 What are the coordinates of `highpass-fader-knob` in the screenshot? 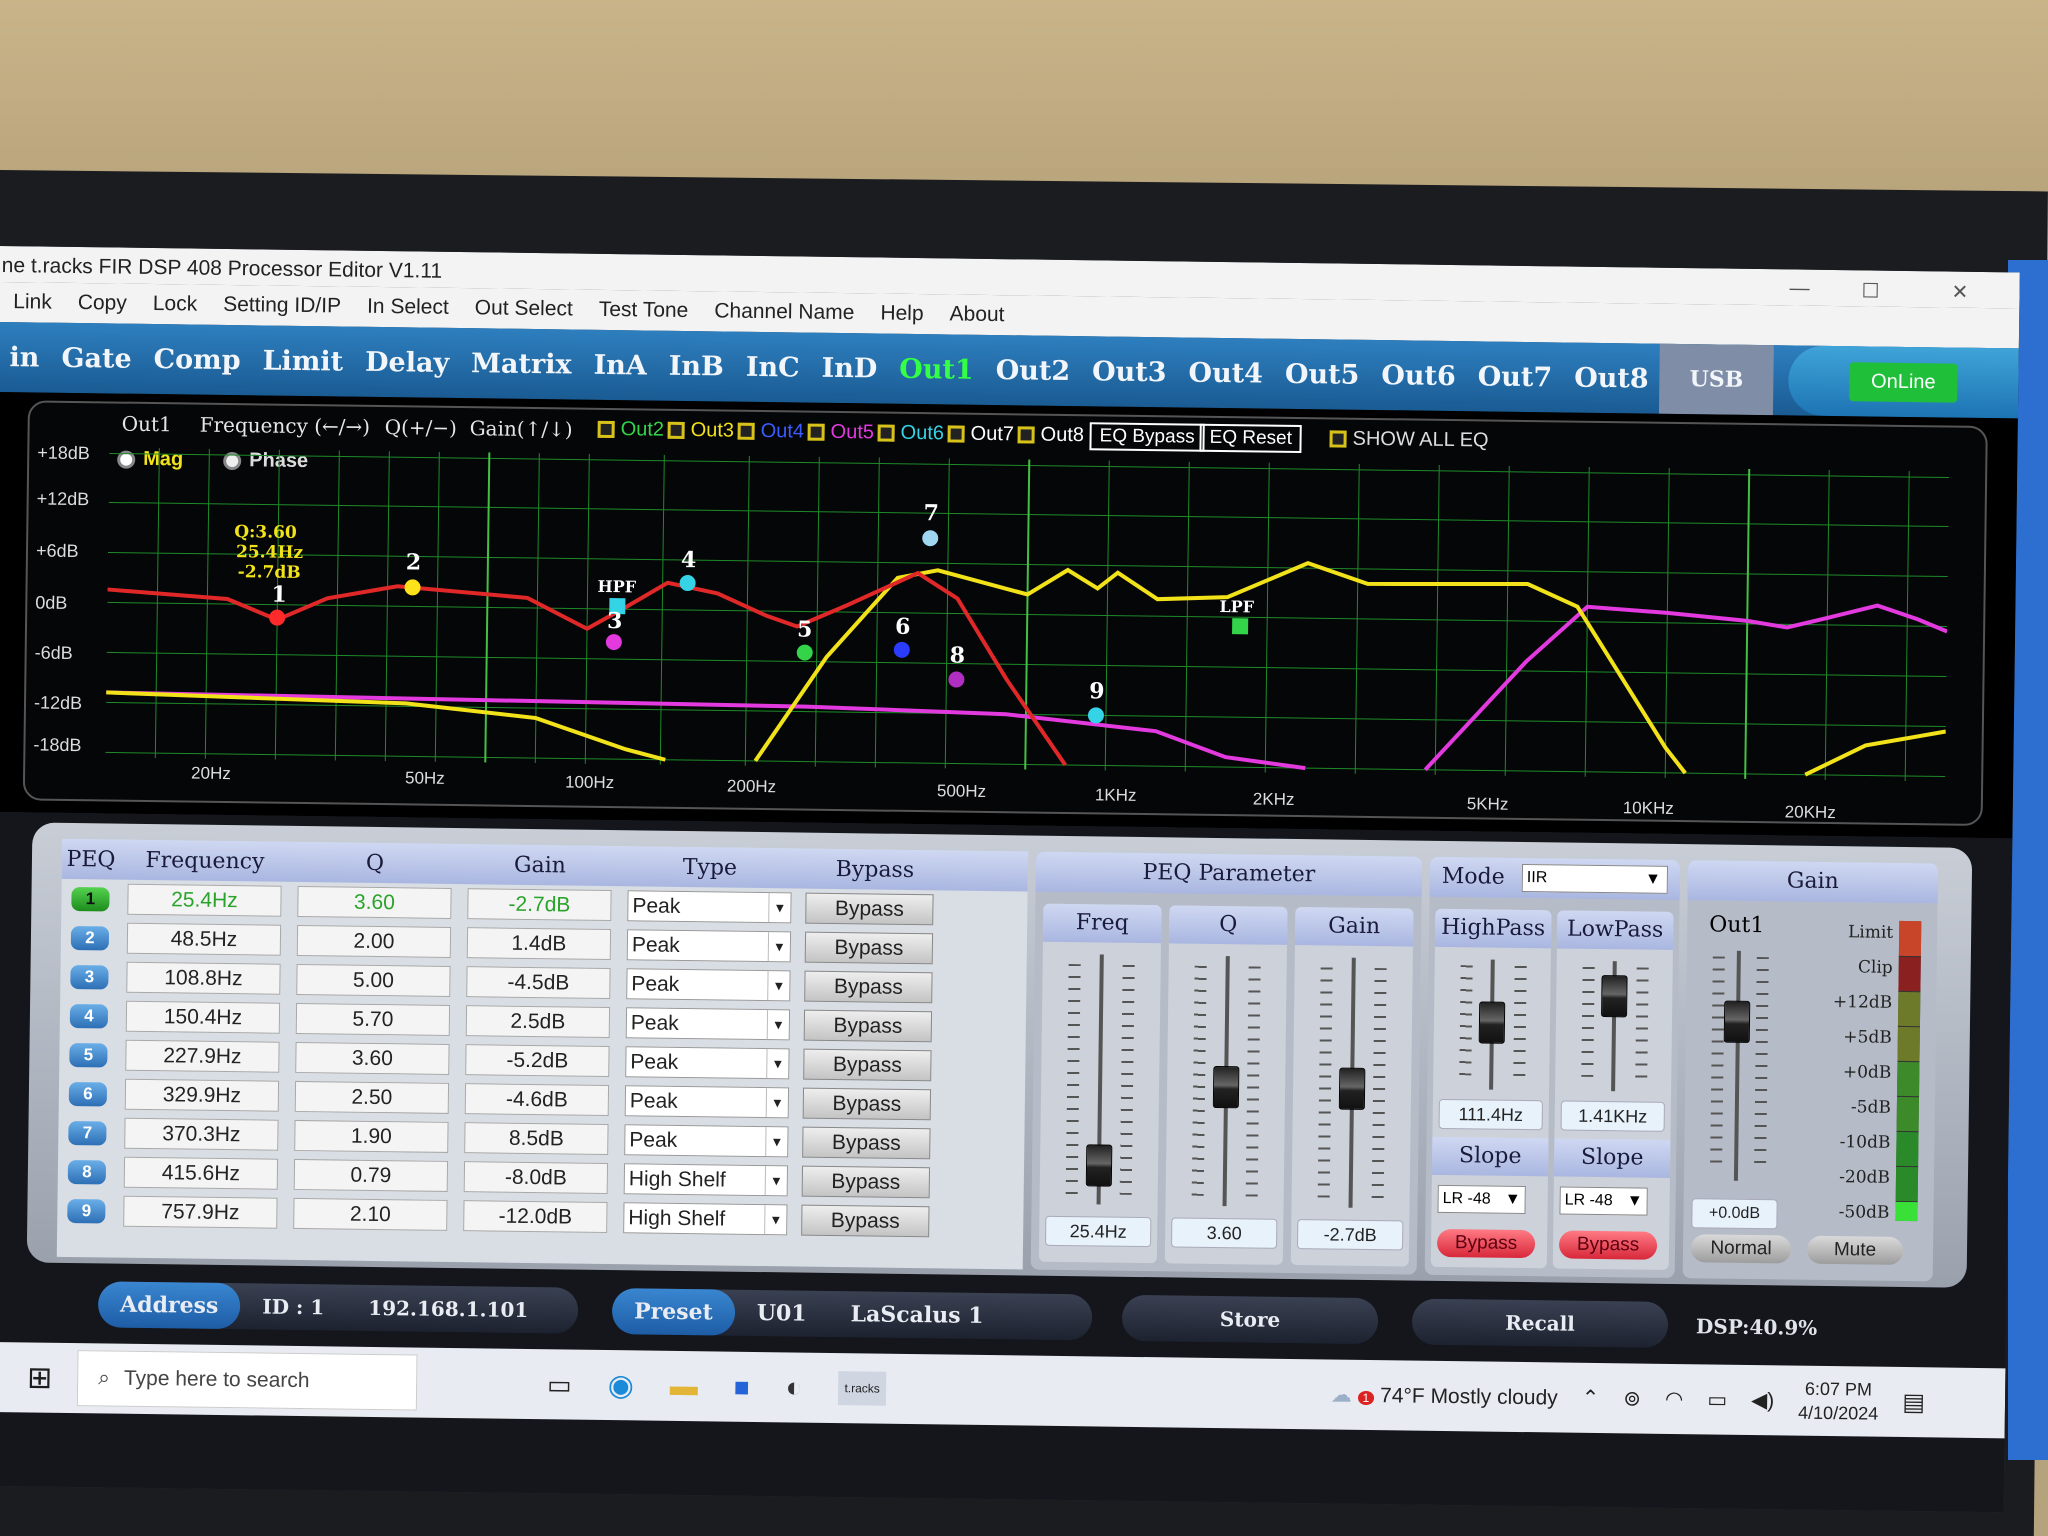 It's located at (1492, 1022).